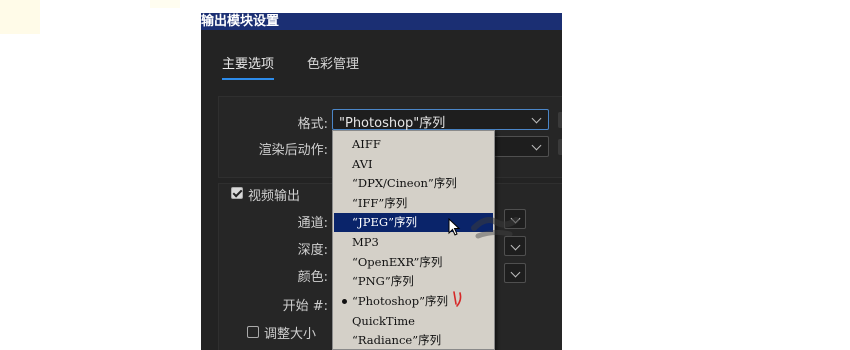 This screenshot has width=850, height=350. What do you see at coordinates (312, 124) in the screenshot?
I see `format-label: 格式:` at bounding box center [312, 124].